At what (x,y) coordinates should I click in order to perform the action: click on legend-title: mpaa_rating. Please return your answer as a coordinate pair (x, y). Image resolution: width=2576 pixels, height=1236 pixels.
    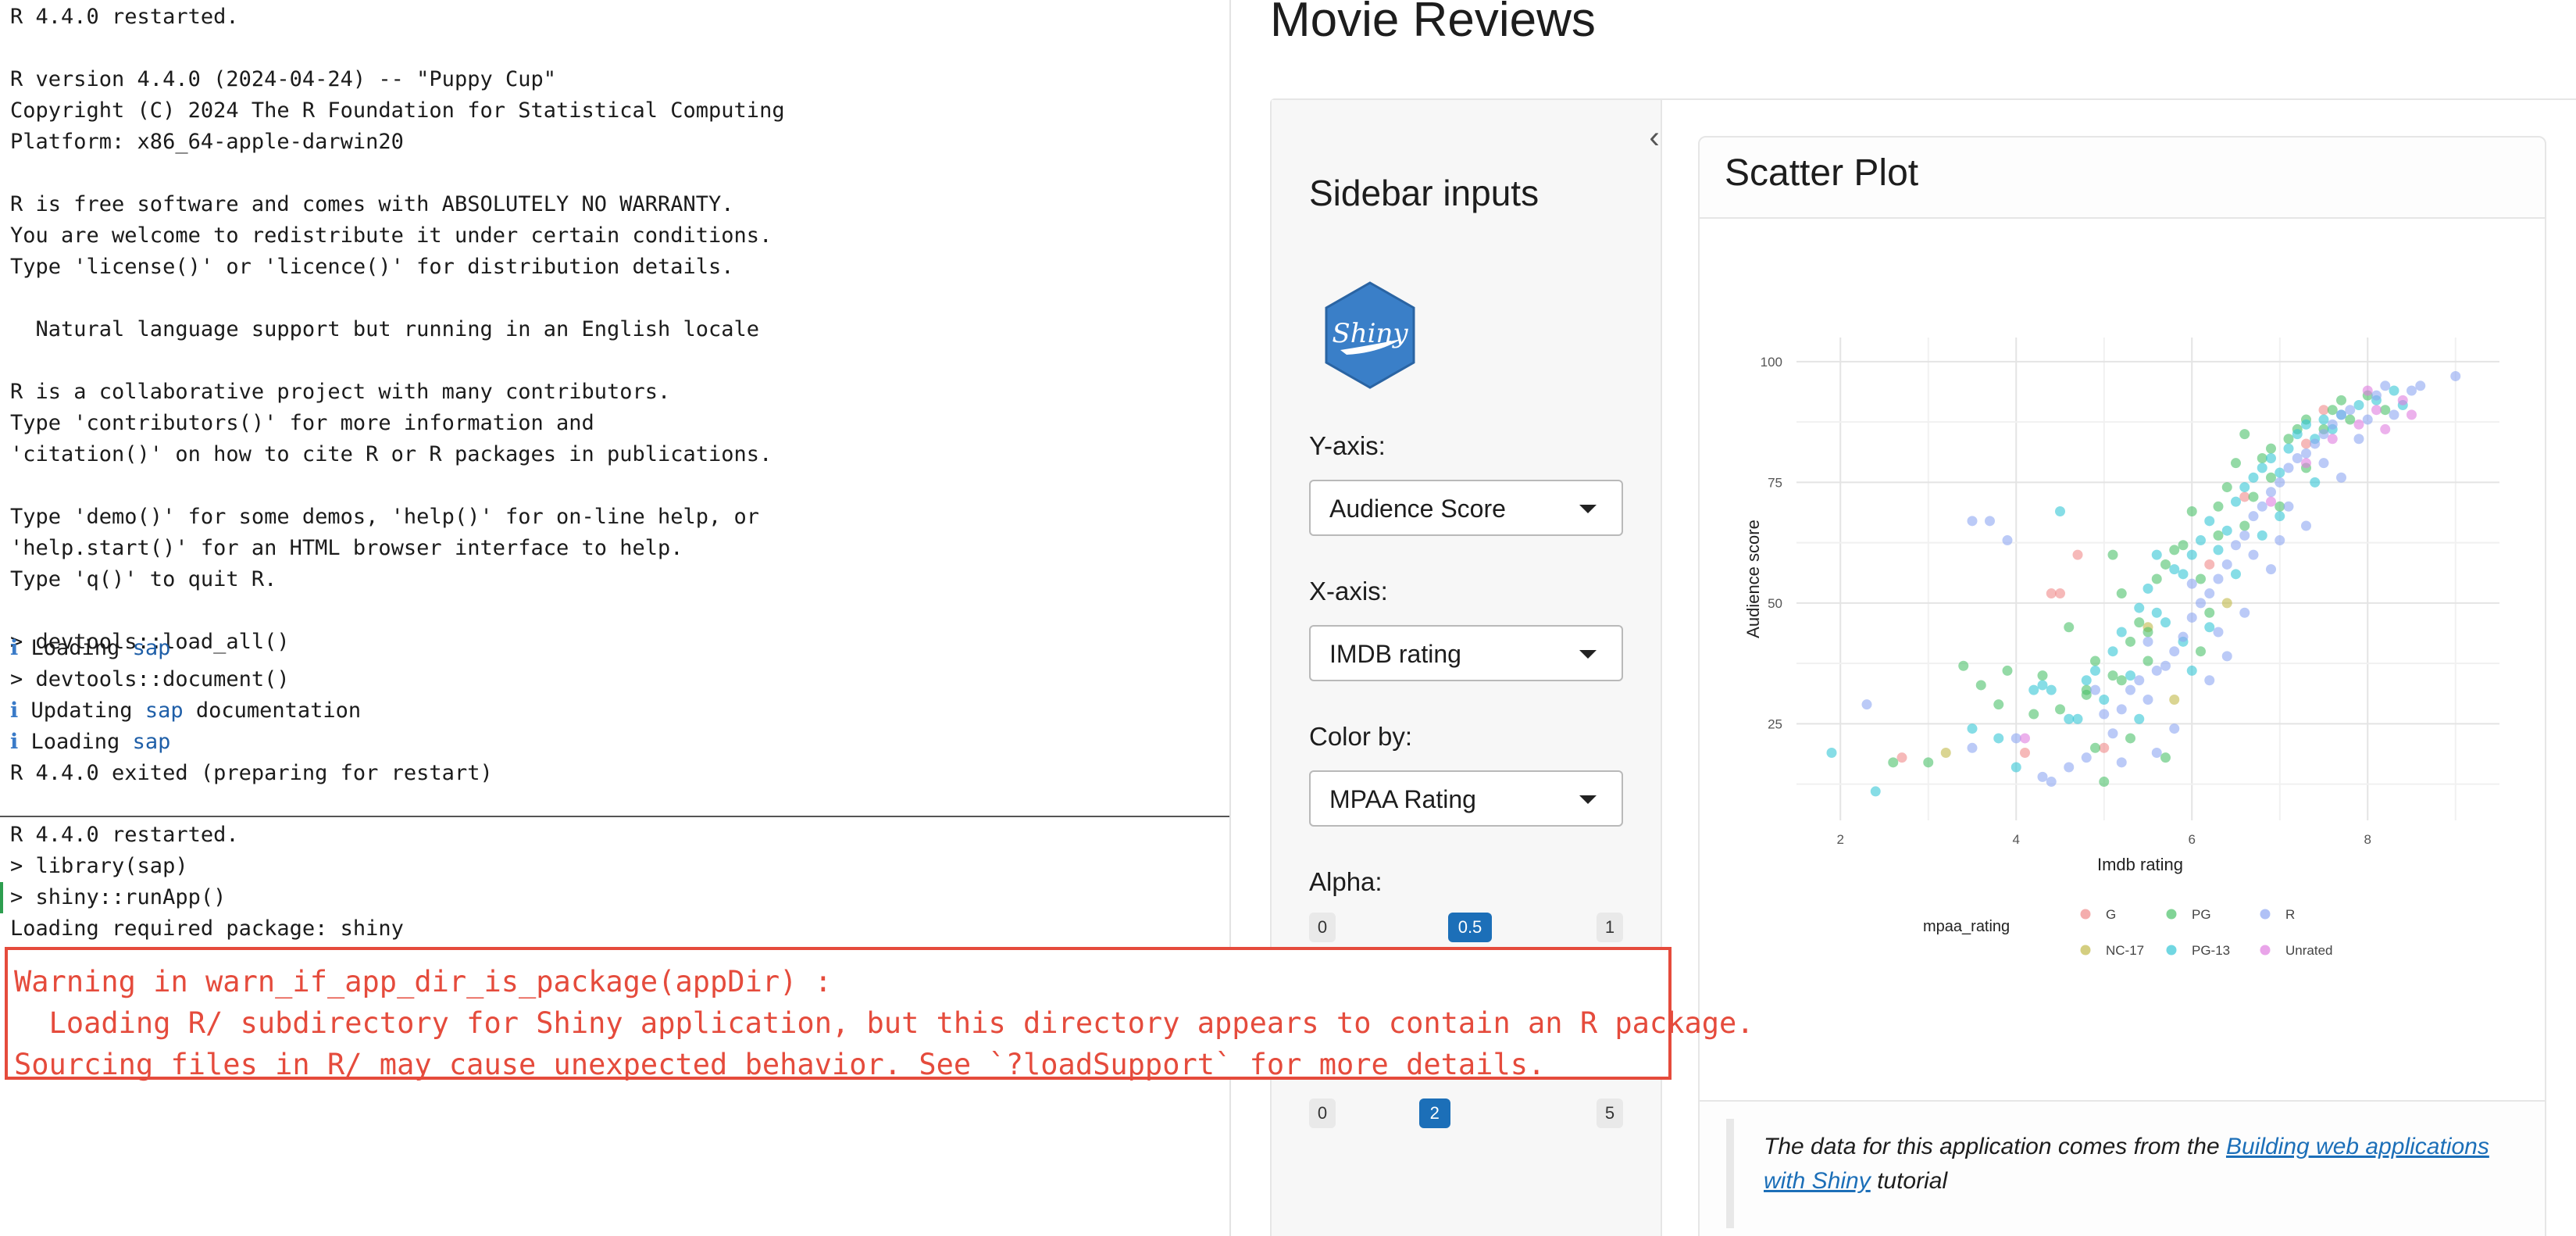
    Looking at the image, I should click on (1966, 926).